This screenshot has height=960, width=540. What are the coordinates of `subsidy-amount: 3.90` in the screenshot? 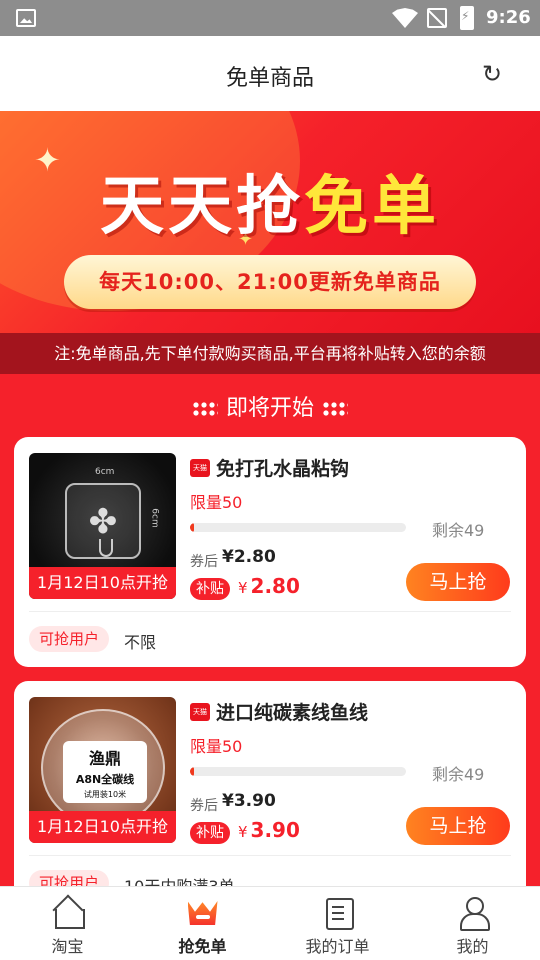 It's located at (275, 830).